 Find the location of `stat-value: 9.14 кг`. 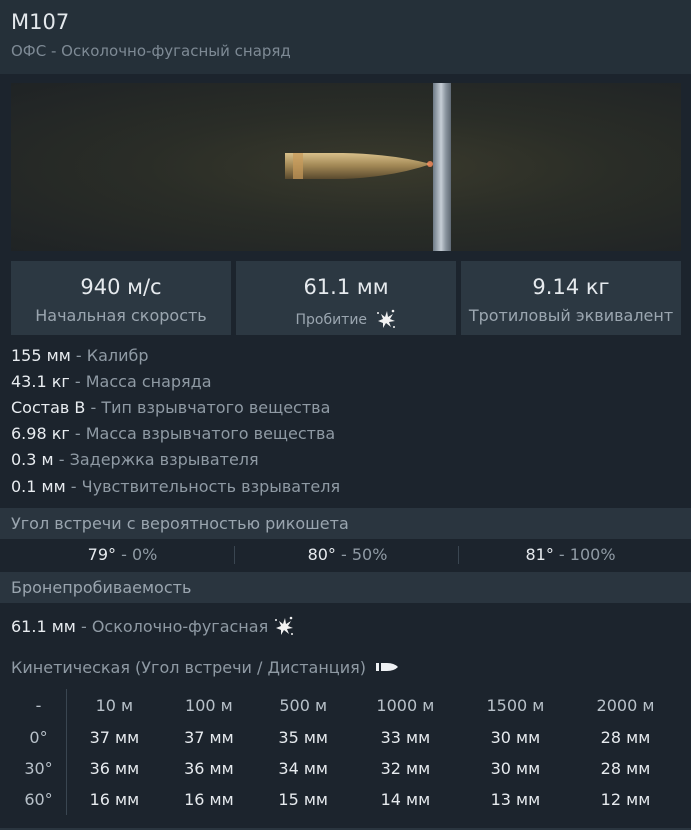

stat-value: 9.14 кг is located at coordinates (571, 287).